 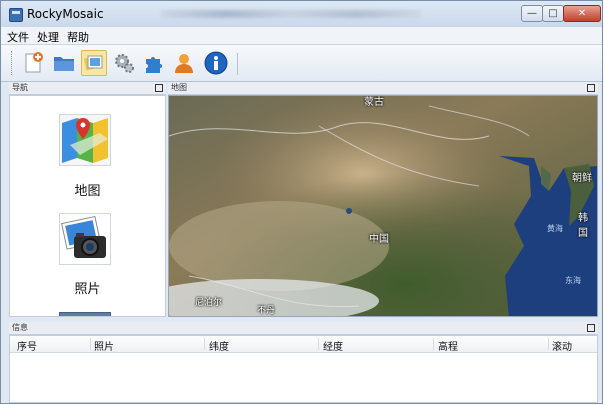 What do you see at coordinates (301, 63) in the screenshot?
I see `toolbar` at bounding box center [301, 63].